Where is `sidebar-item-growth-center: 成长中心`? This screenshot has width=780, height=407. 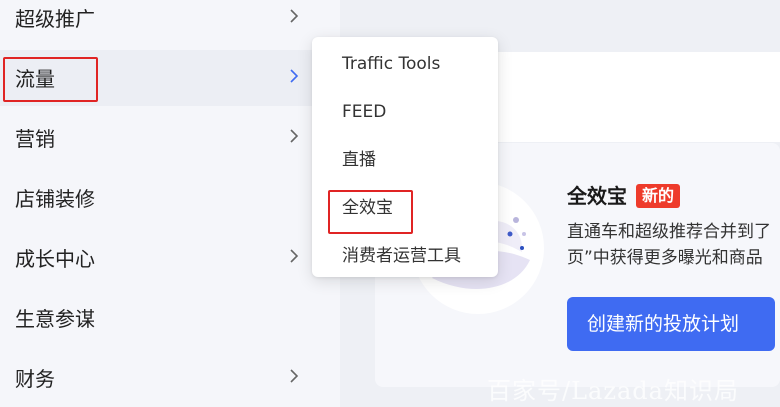 sidebar-item-growth-center: 成长中心 is located at coordinates (170, 258).